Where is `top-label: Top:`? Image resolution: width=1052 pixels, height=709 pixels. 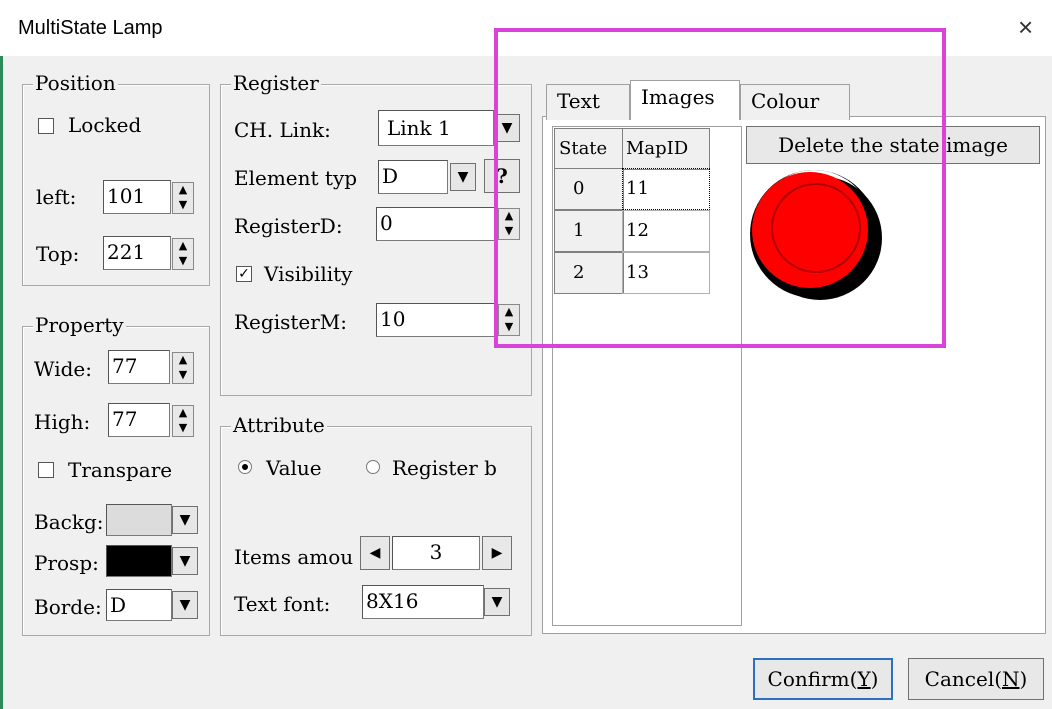
top-label: Top: is located at coordinates (58, 254).